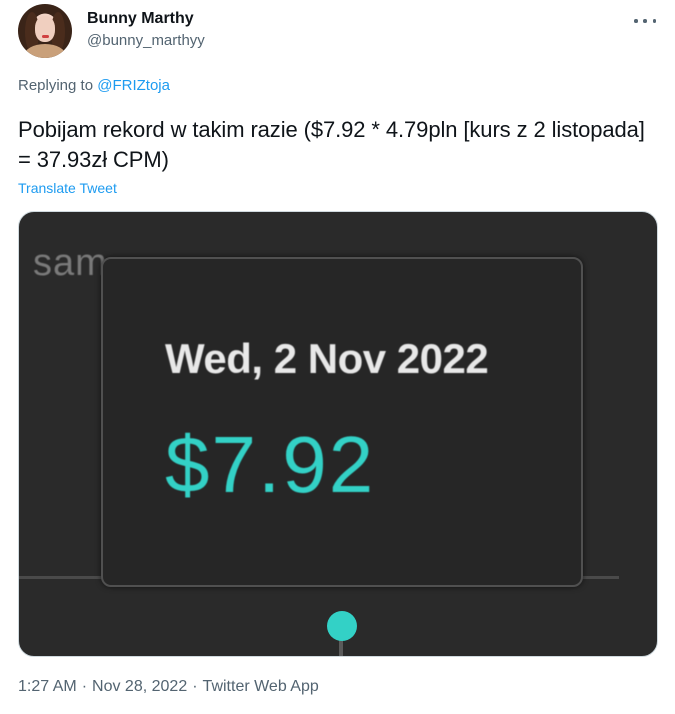 The width and height of the screenshot is (675, 714). I want to click on media-chart-point, so click(342, 626).